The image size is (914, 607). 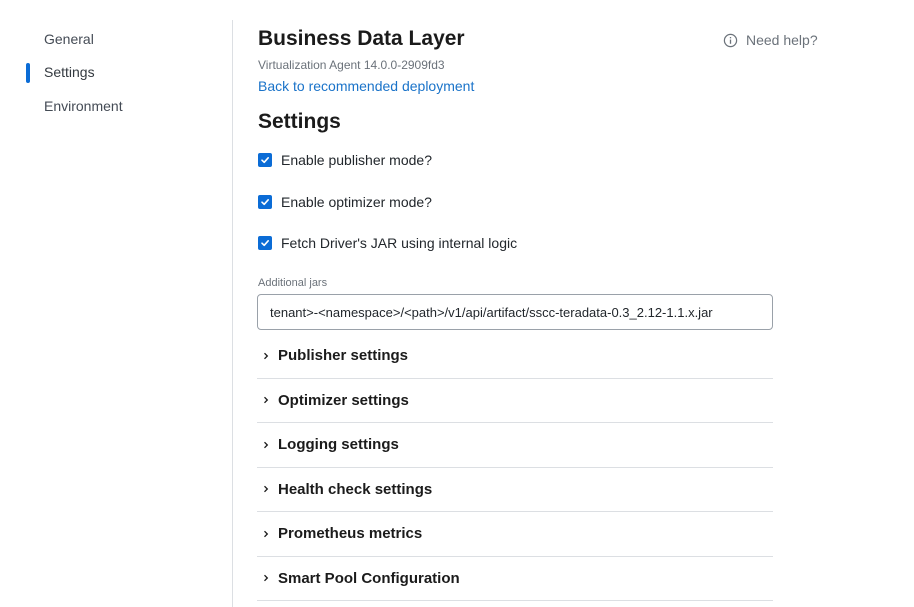 What do you see at coordinates (369, 578) in the screenshot?
I see `section-label: Smart Pool Configuration` at bounding box center [369, 578].